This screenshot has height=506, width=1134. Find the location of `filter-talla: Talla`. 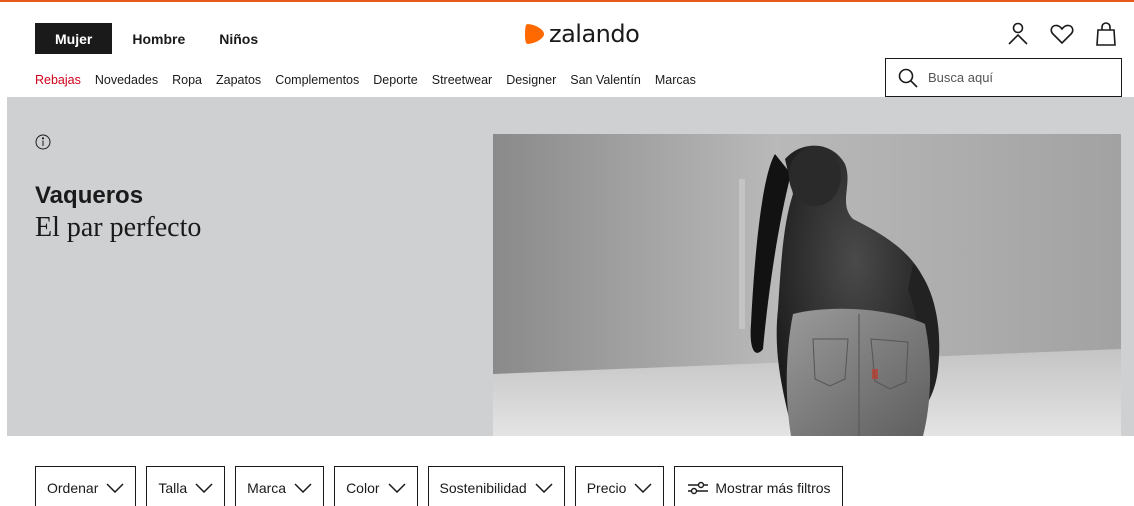

filter-talla: Talla is located at coordinates (186, 486).